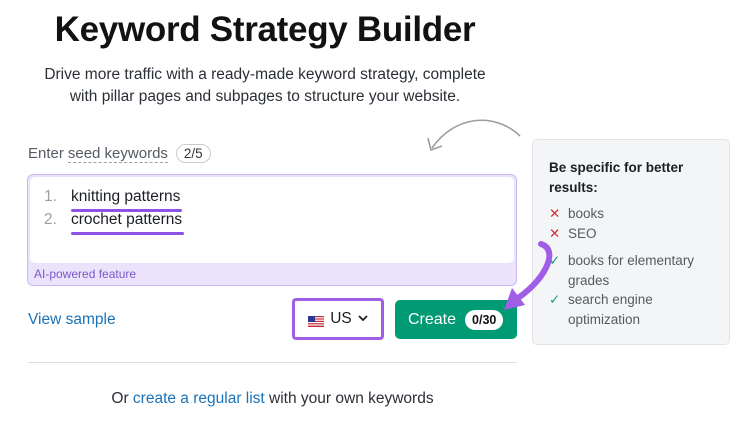  Describe the element at coordinates (272, 362) in the screenshot. I see `divider` at that location.